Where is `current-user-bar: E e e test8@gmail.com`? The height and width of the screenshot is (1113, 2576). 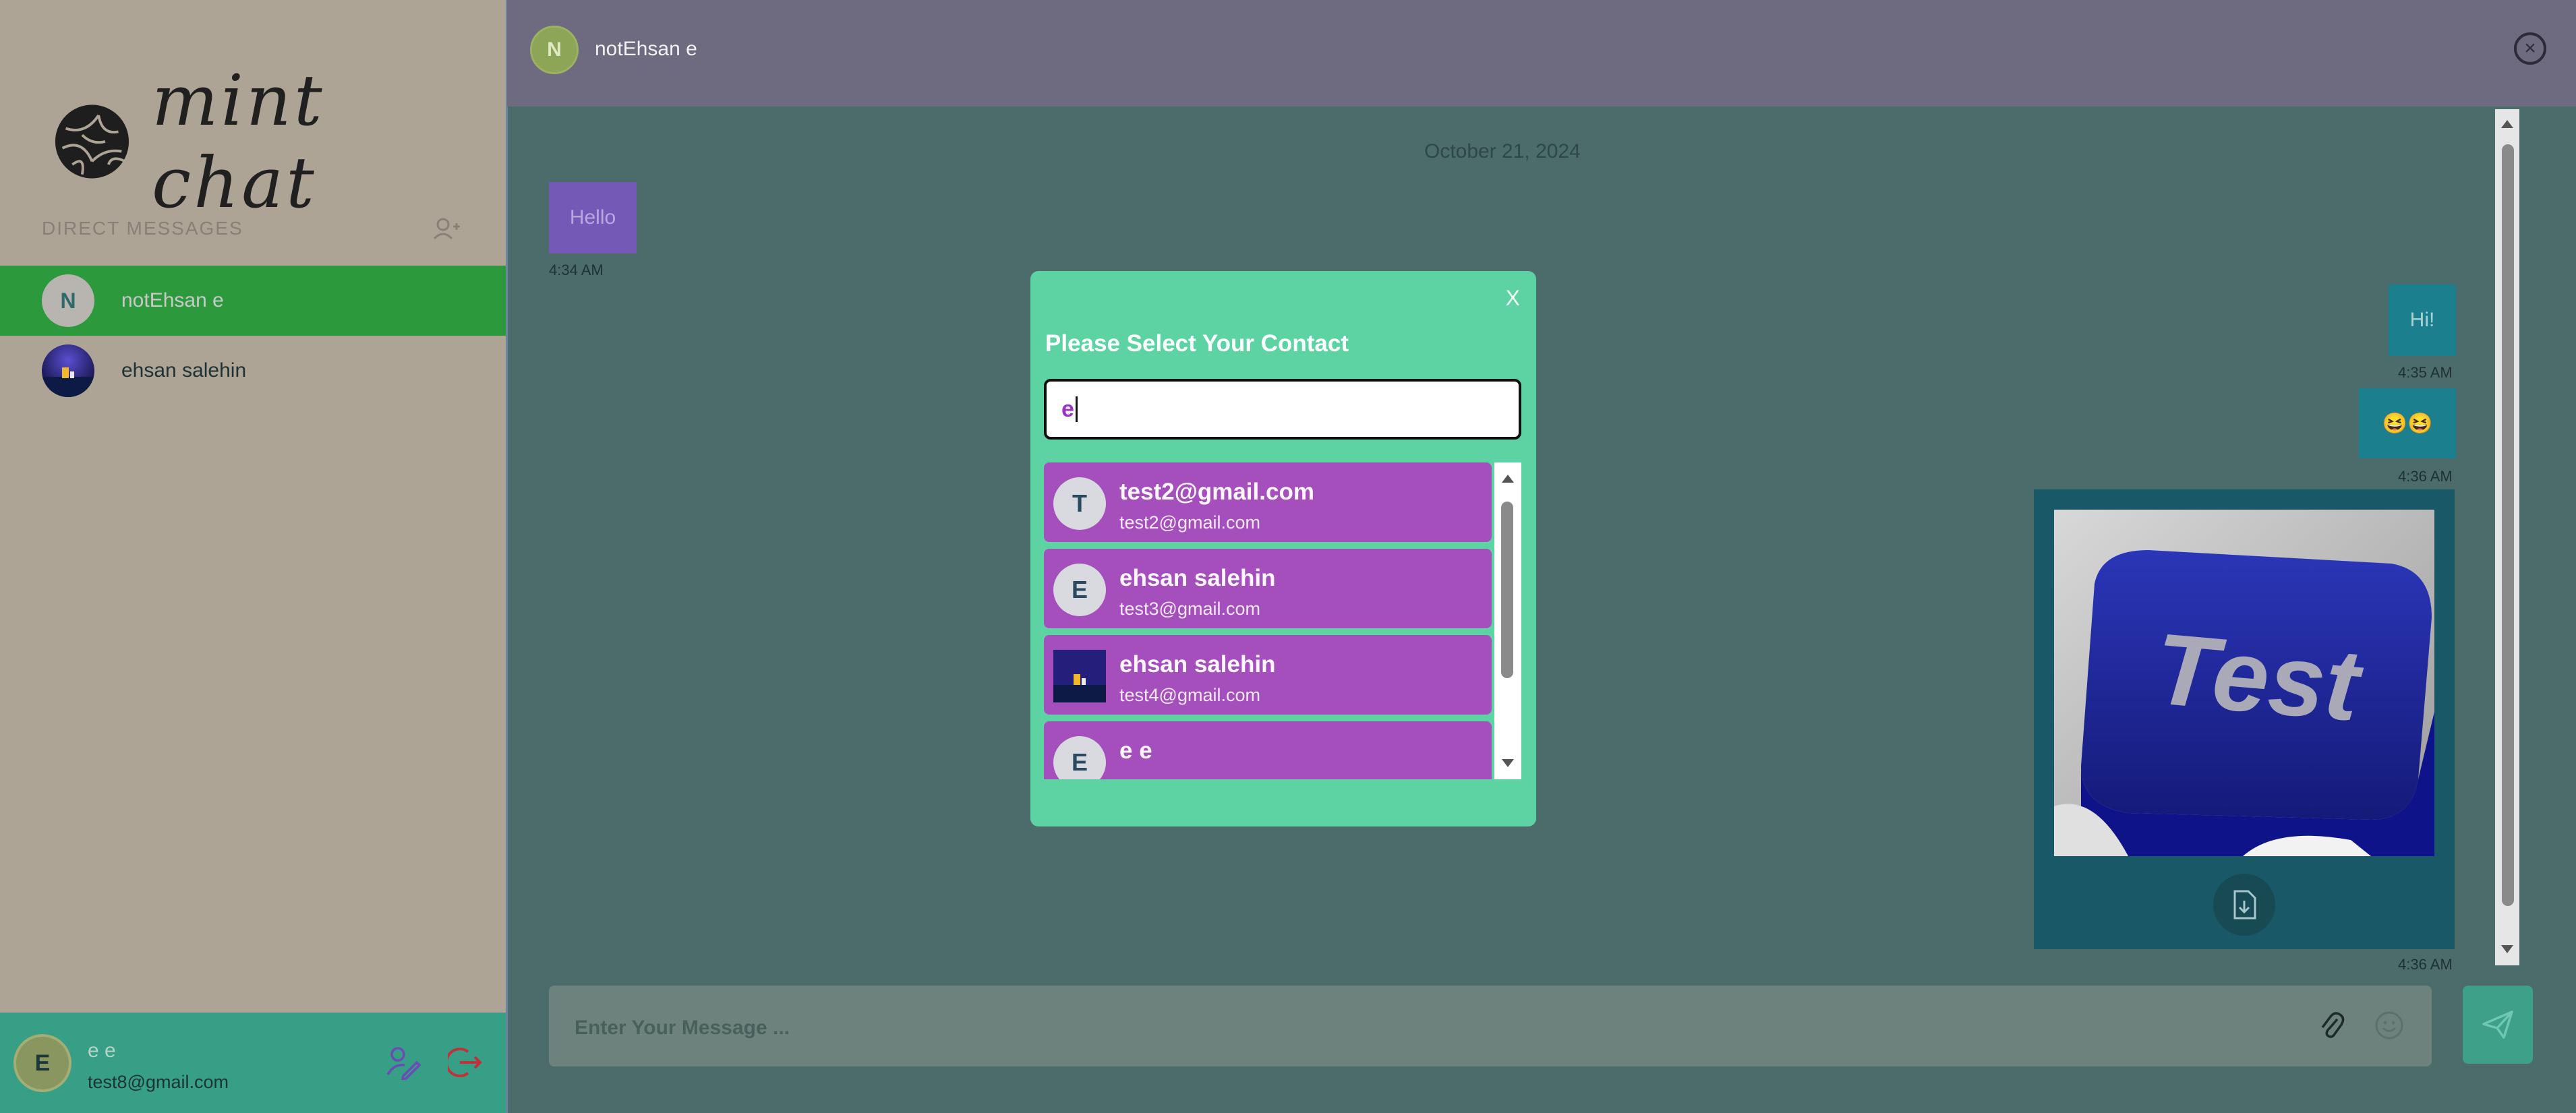 current-user-bar: E e e test8@gmail.com is located at coordinates (253, 1063).